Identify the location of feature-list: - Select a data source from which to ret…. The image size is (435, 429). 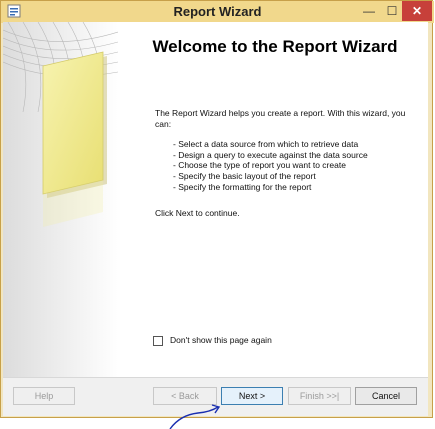
(298, 166).